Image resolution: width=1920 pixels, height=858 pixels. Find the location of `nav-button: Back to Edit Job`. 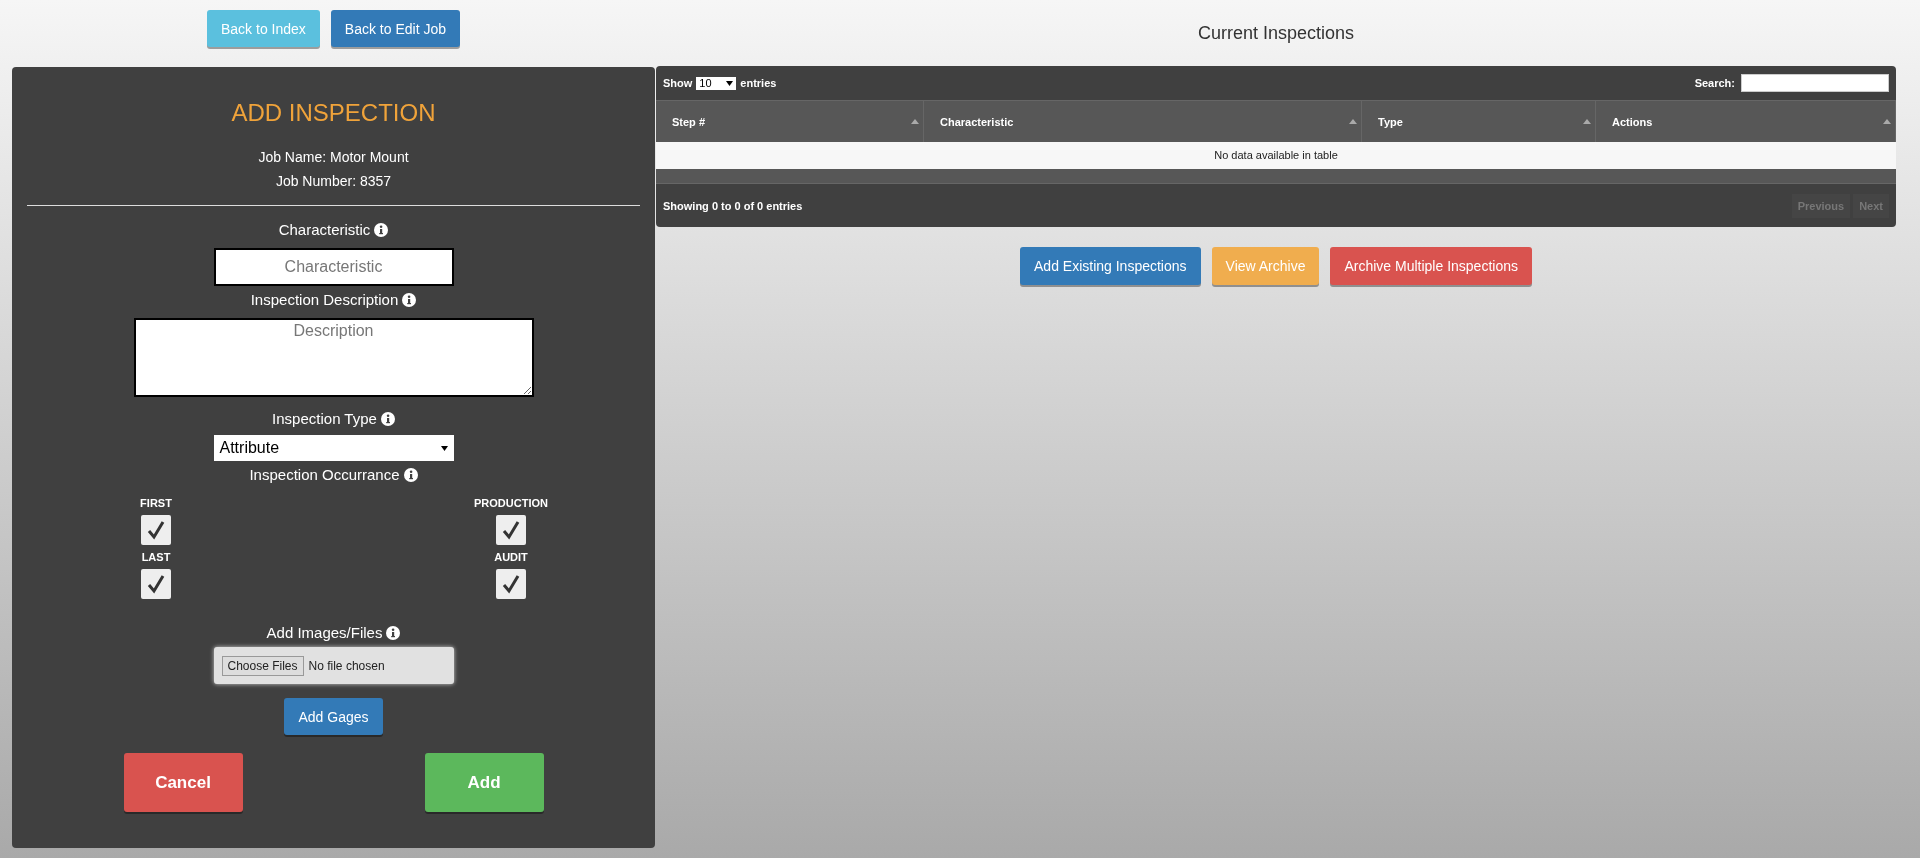

nav-button: Back to Edit Job is located at coordinates (395, 28).